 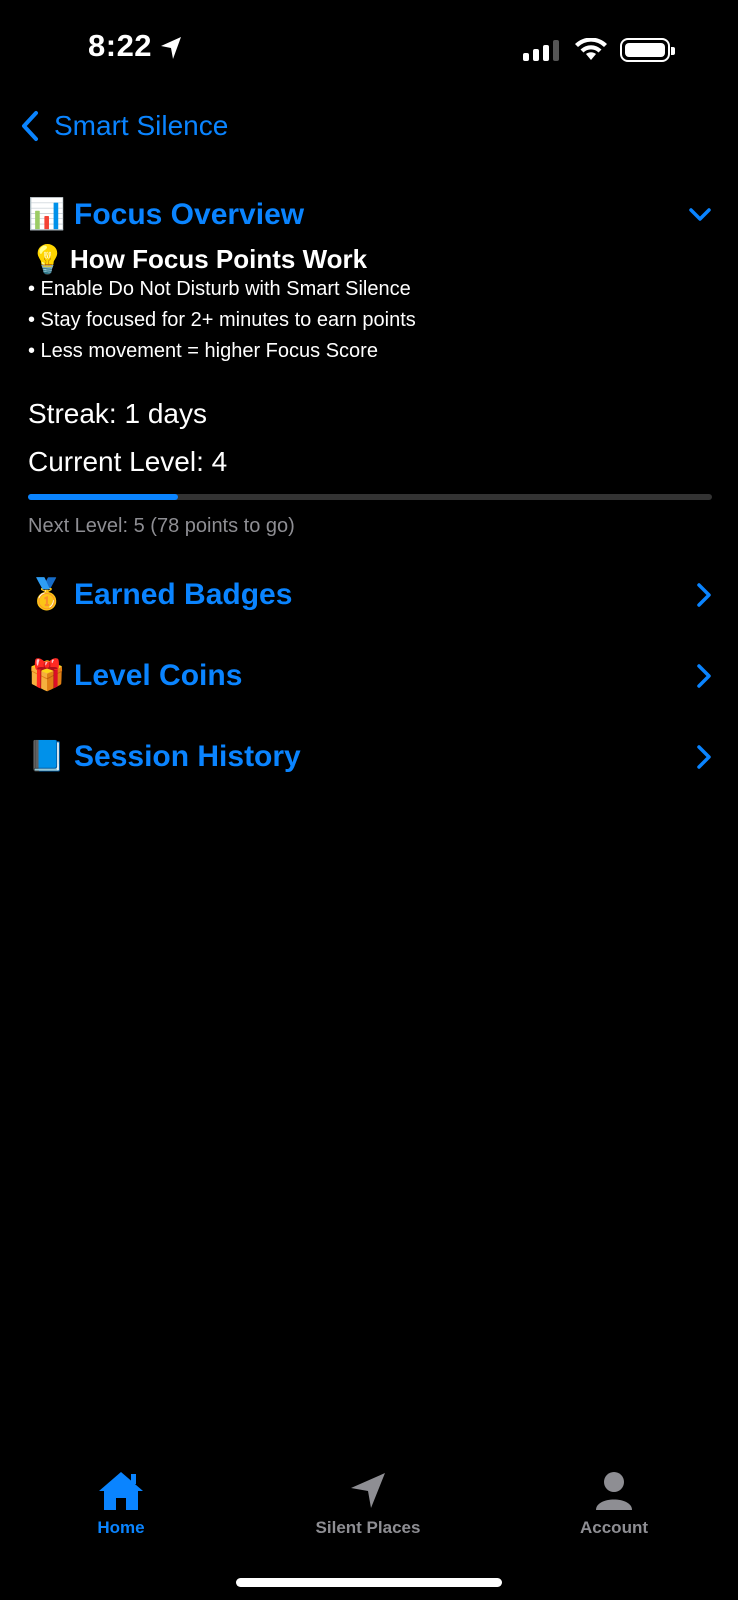 I want to click on back-button: Smart Silence, so click(x=124, y=126).